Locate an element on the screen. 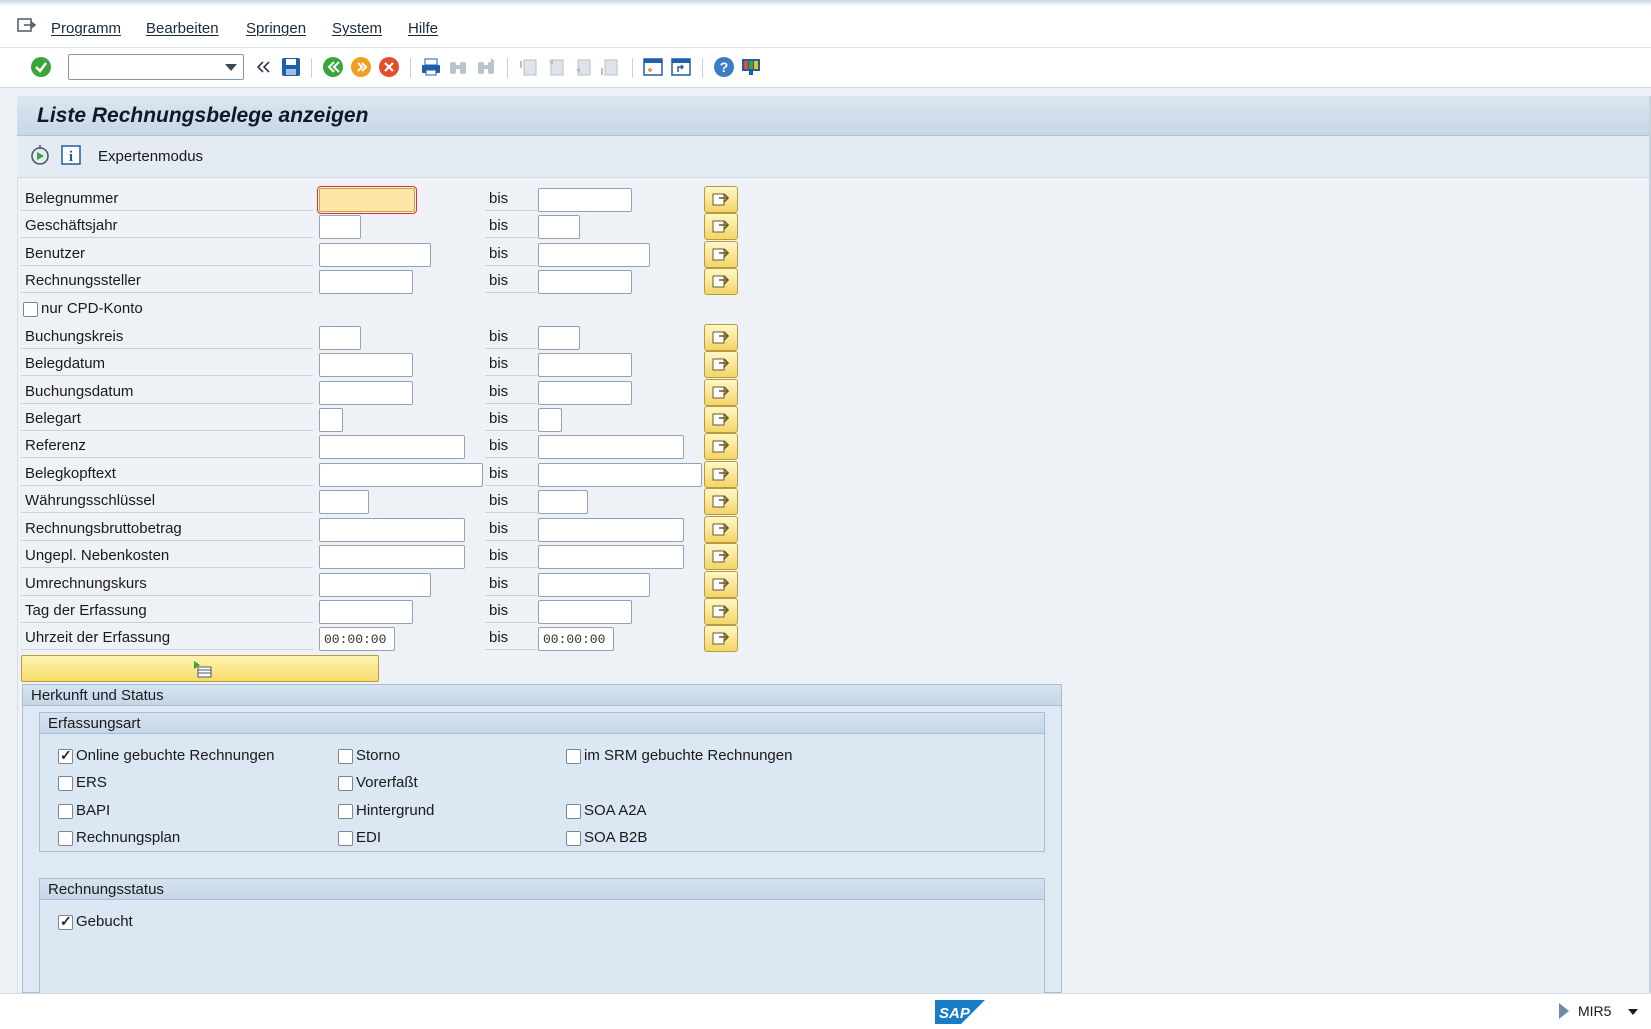 This screenshot has width=1651, height=1029. menu-toggle-icon is located at coordinates (27, 25).